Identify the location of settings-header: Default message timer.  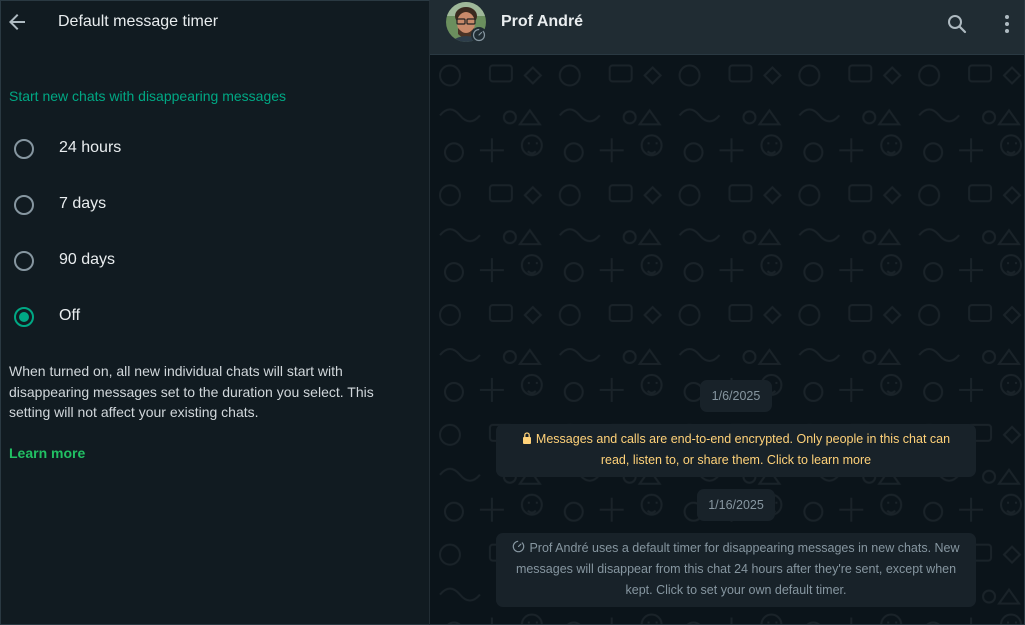
(215, 23).